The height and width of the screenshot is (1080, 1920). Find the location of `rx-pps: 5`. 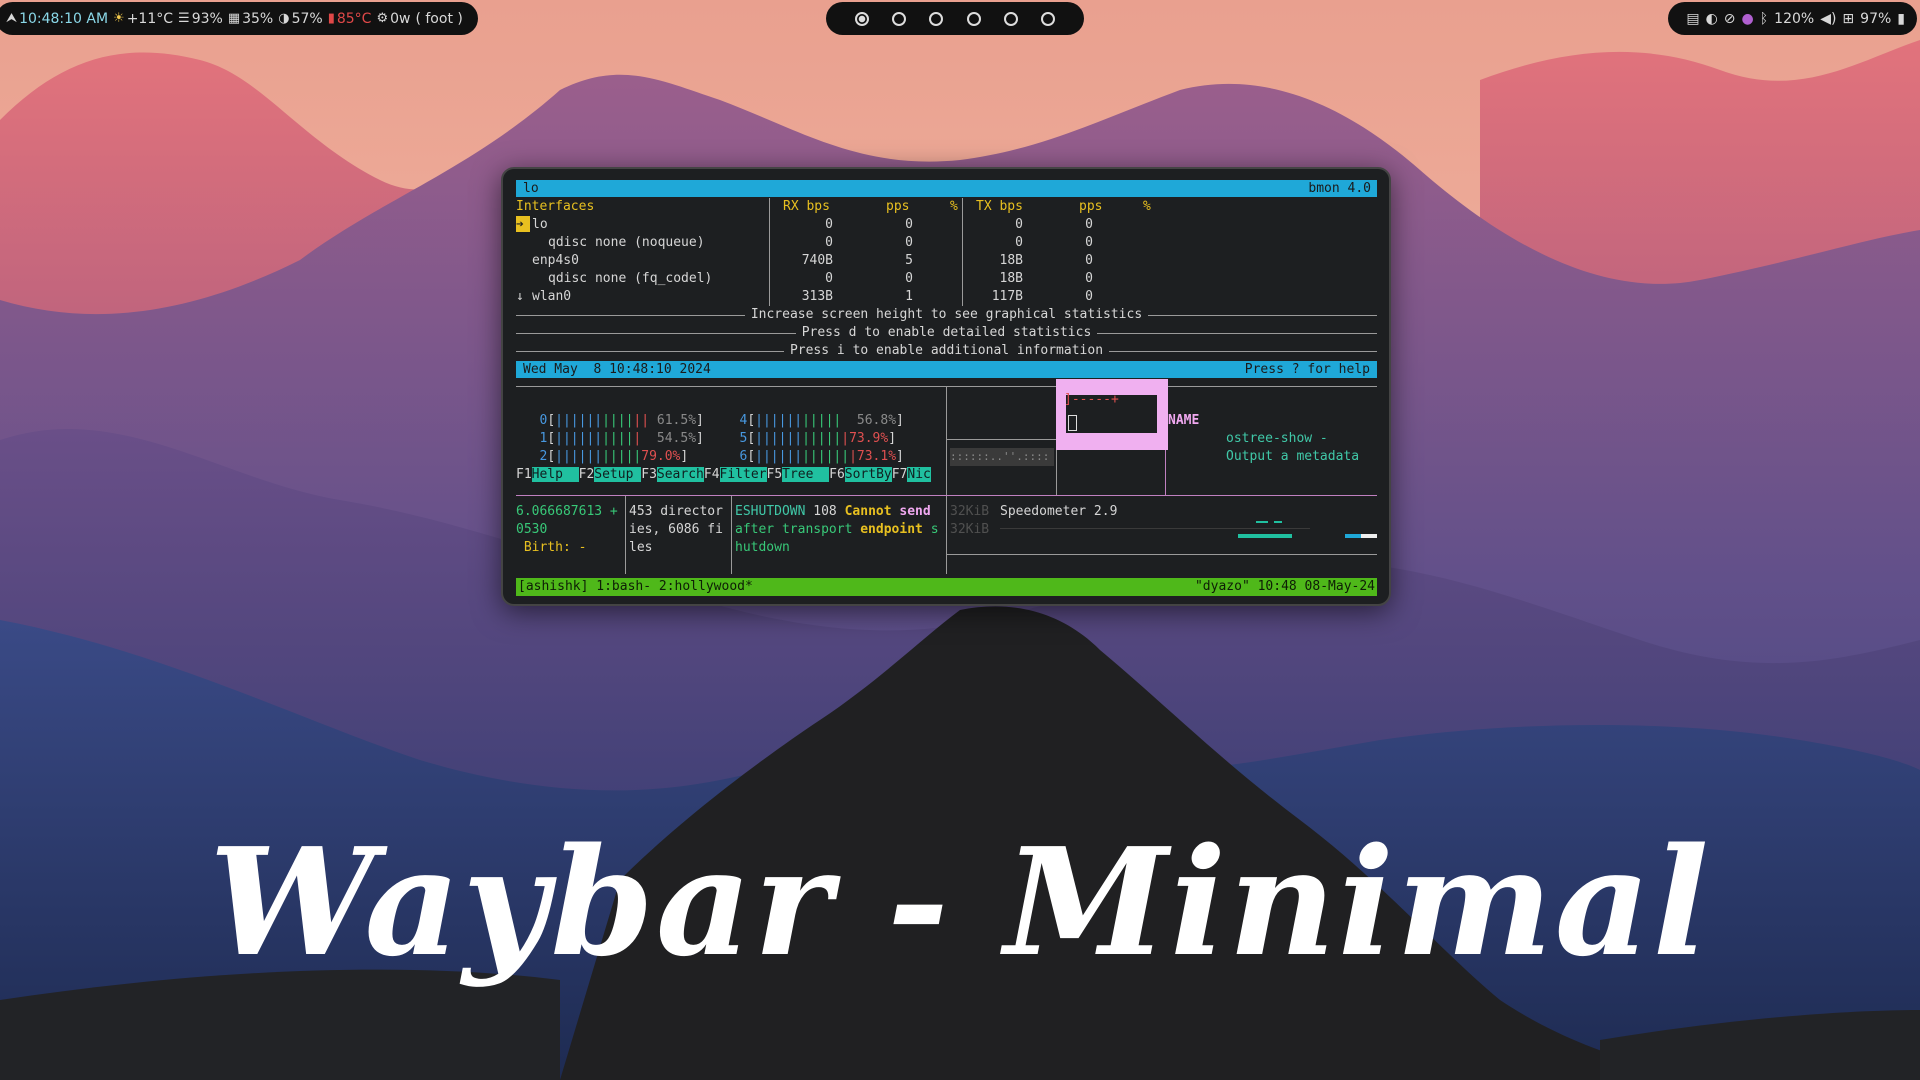

rx-pps: 5 is located at coordinates (909, 260).